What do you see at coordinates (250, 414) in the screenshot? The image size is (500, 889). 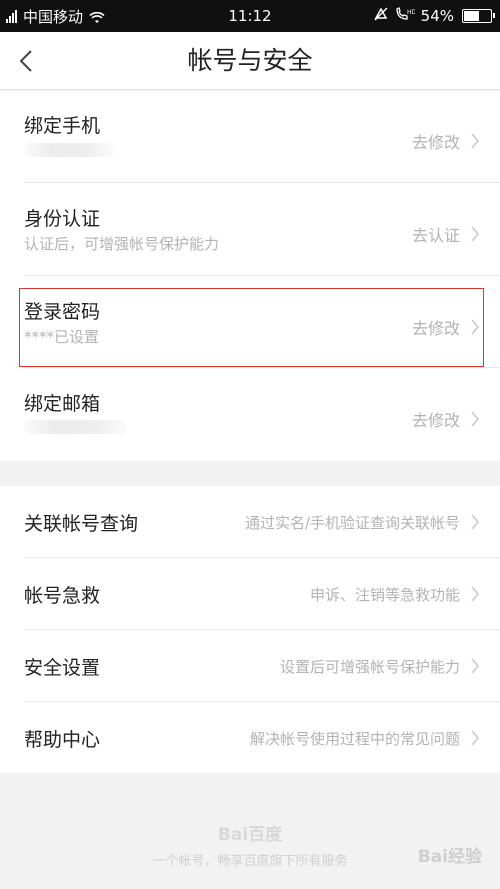 I see `row-bind-email: 绑定邮箱 去修改` at bounding box center [250, 414].